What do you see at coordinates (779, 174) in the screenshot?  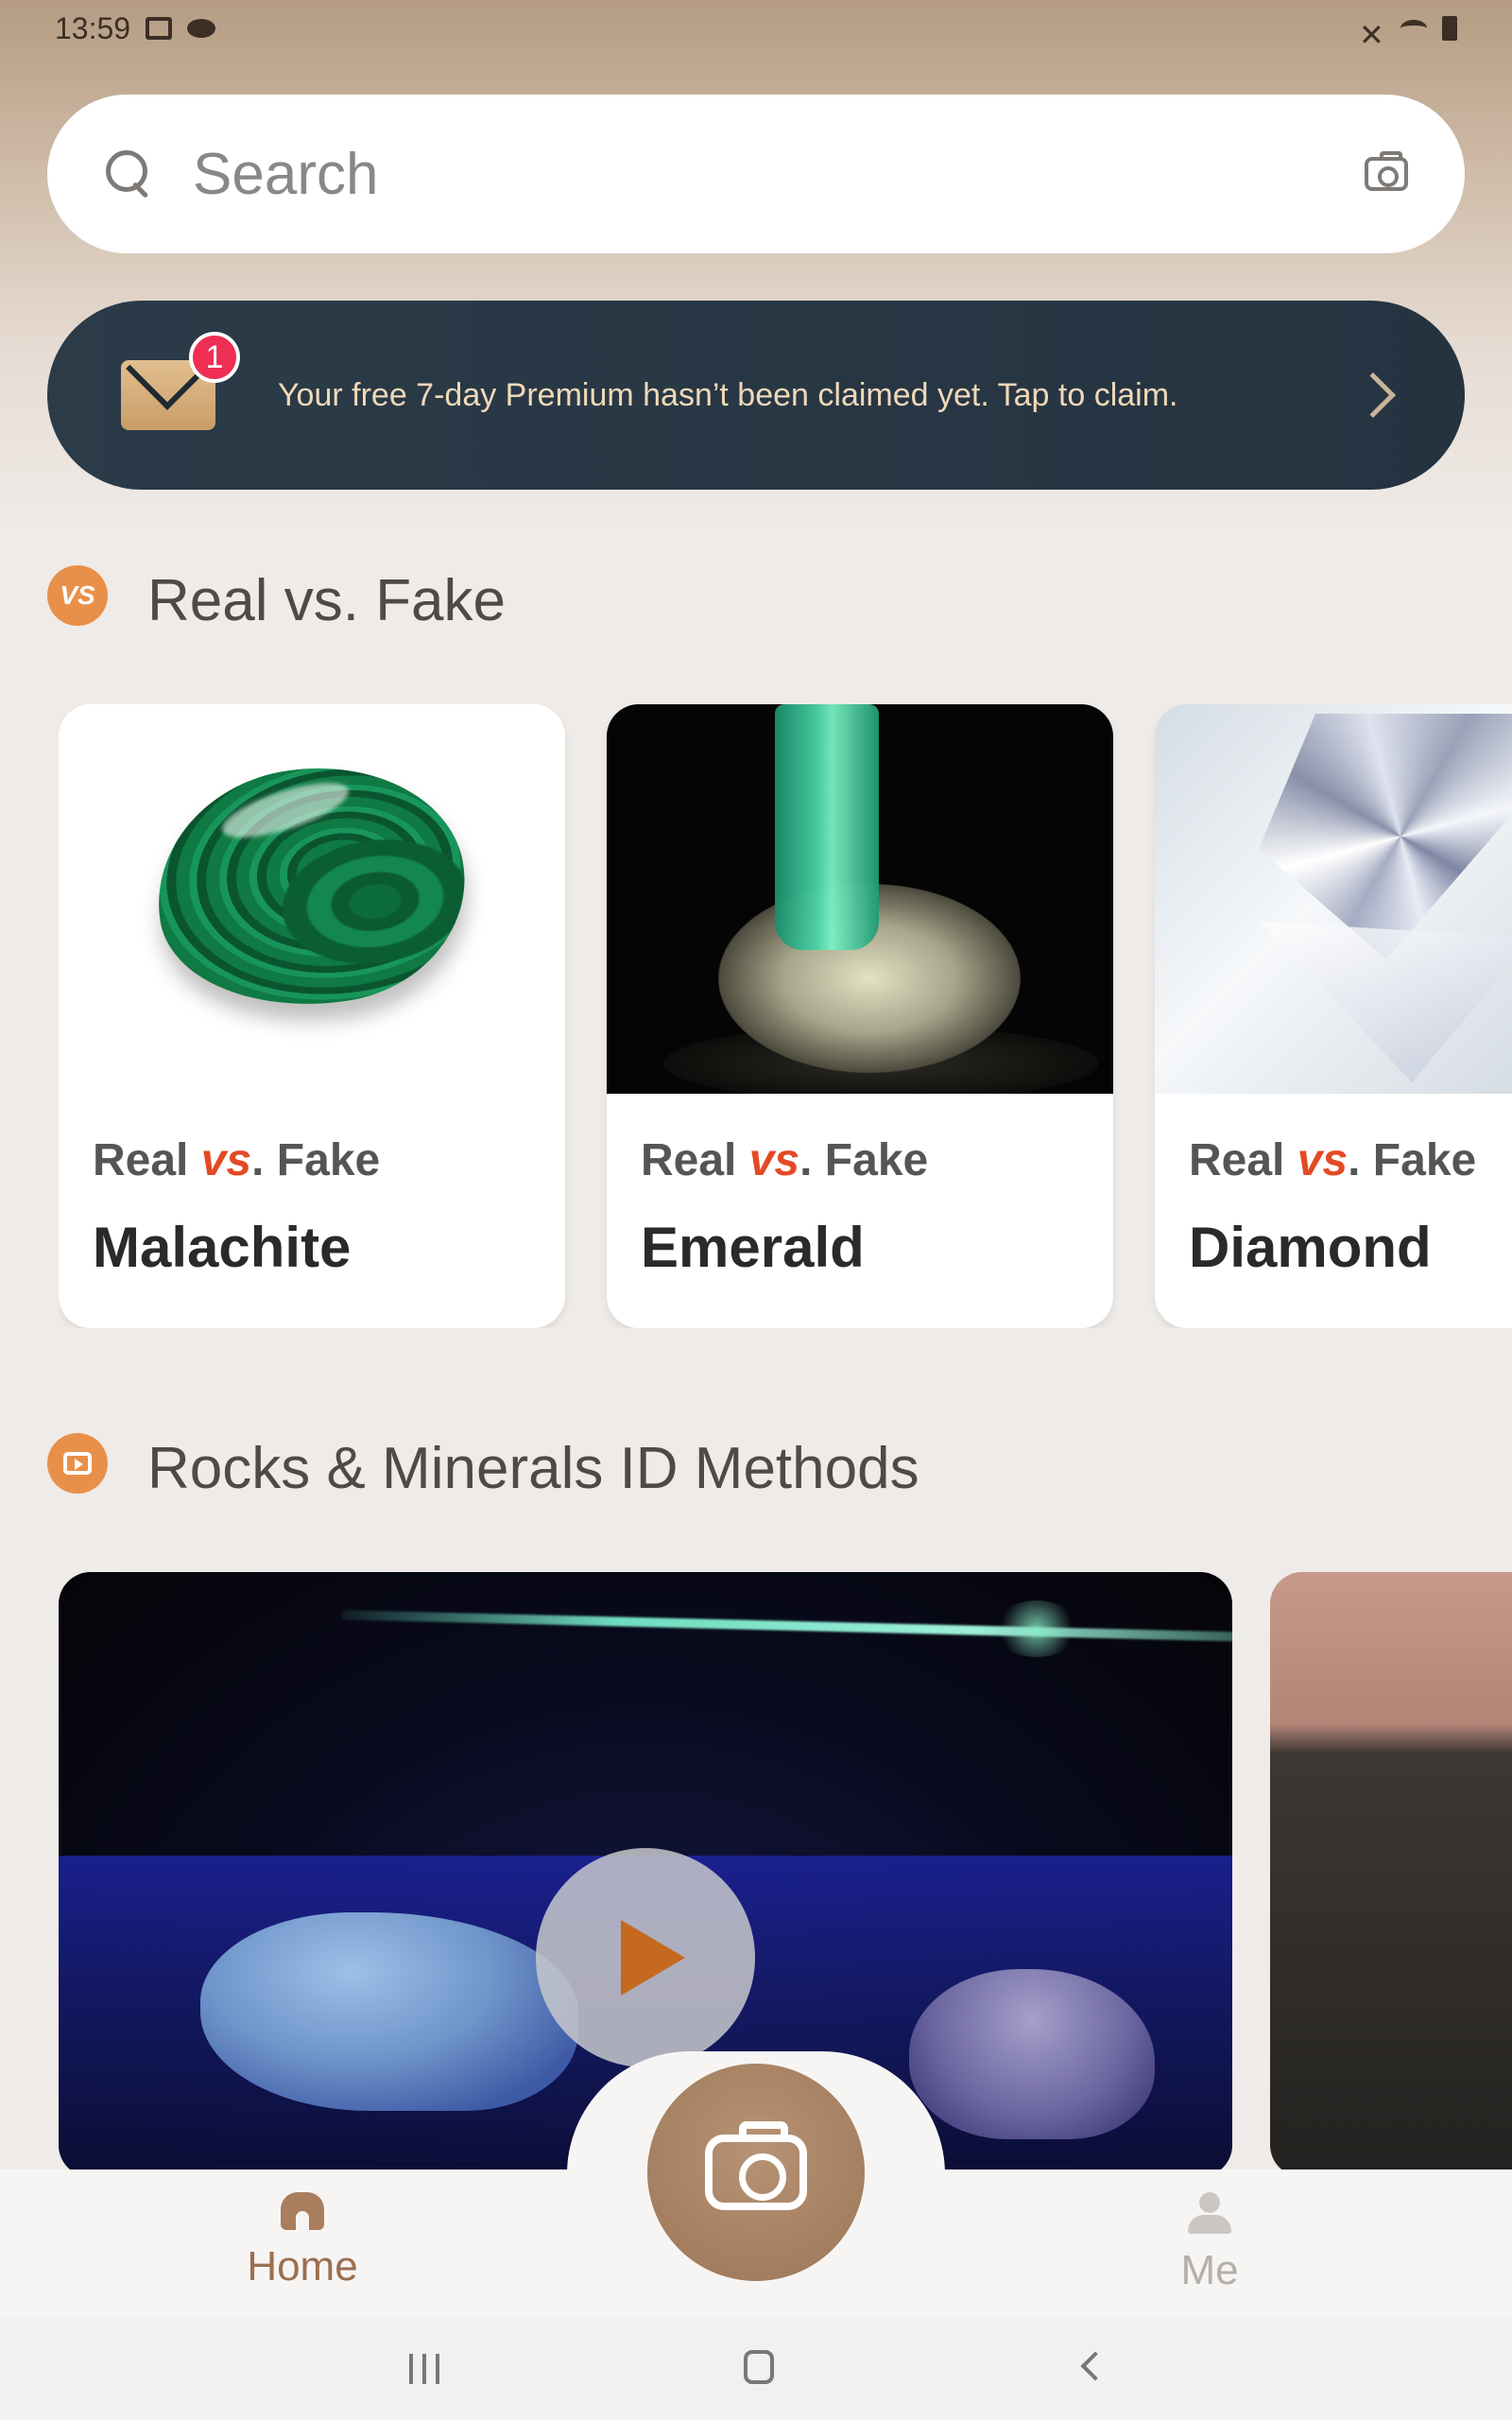 I see `search-input` at bounding box center [779, 174].